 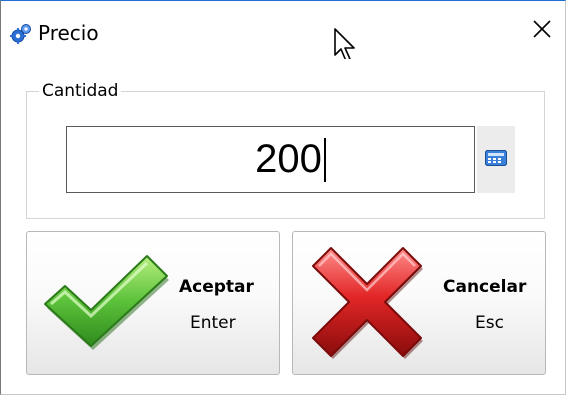 I want to click on quantity-input: 200, so click(x=270, y=159).